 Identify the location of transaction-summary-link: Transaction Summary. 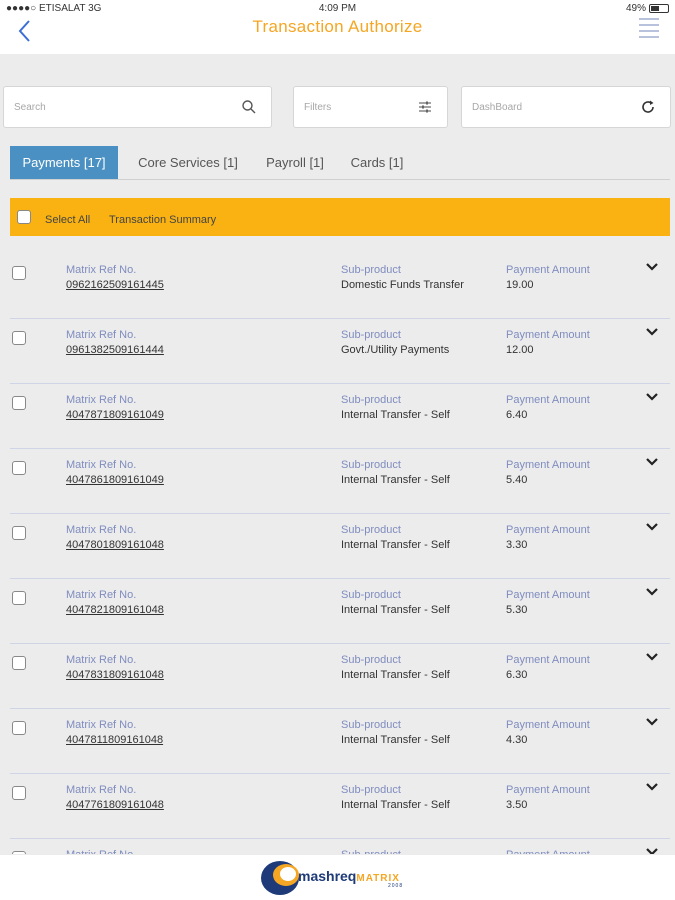
(162, 220).